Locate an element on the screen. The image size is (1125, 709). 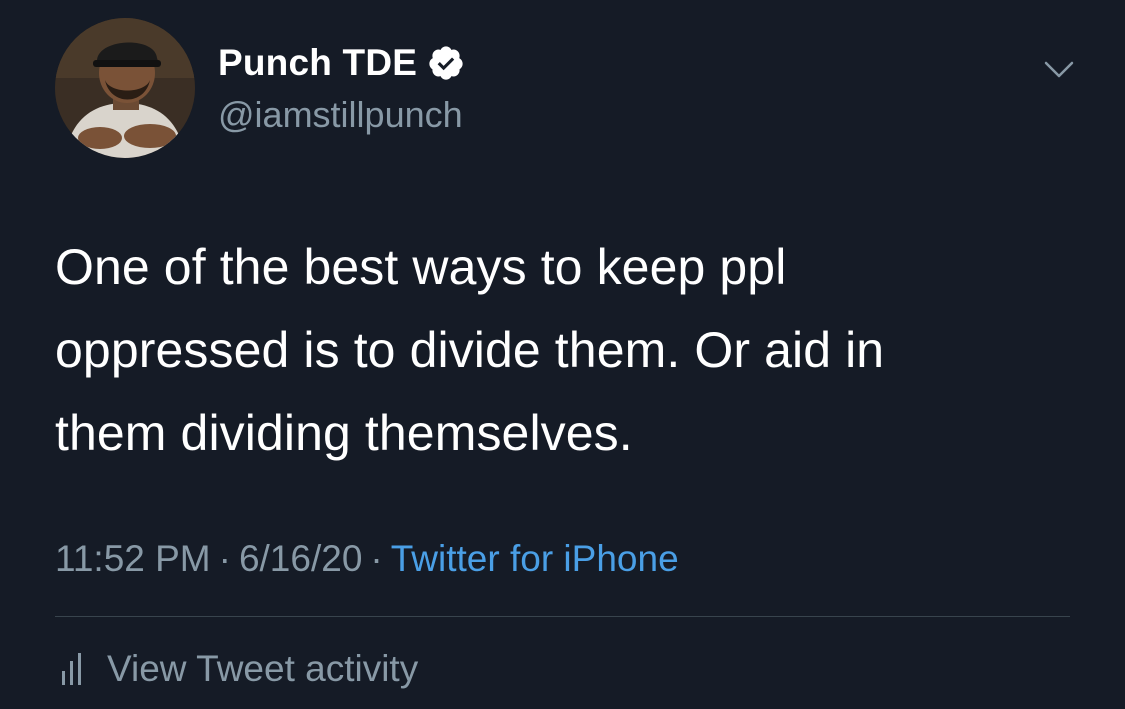
tweet-source-link: Twitter for iPhone is located at coordinates (535, 559).